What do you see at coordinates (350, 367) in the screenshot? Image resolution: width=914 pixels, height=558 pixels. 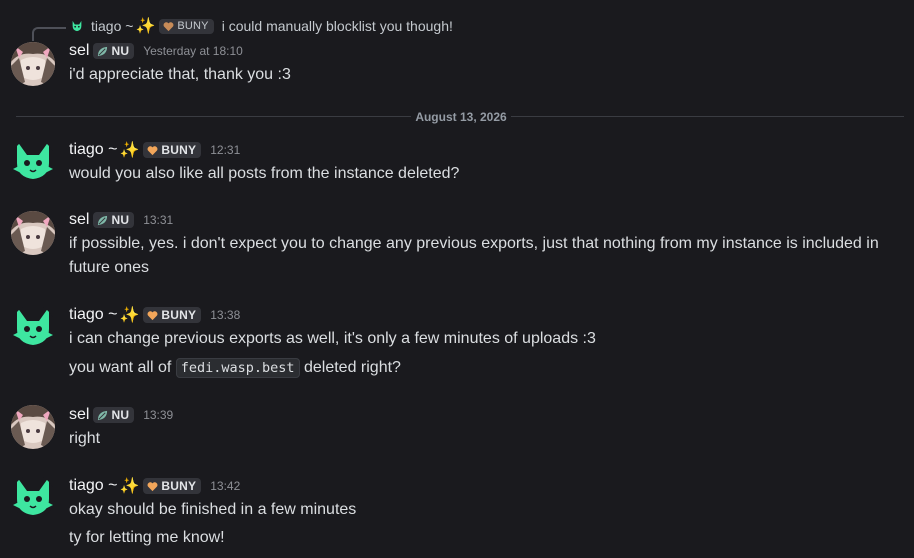 I see `message-text-after: deleted right?` at bounding box center [350, 367].